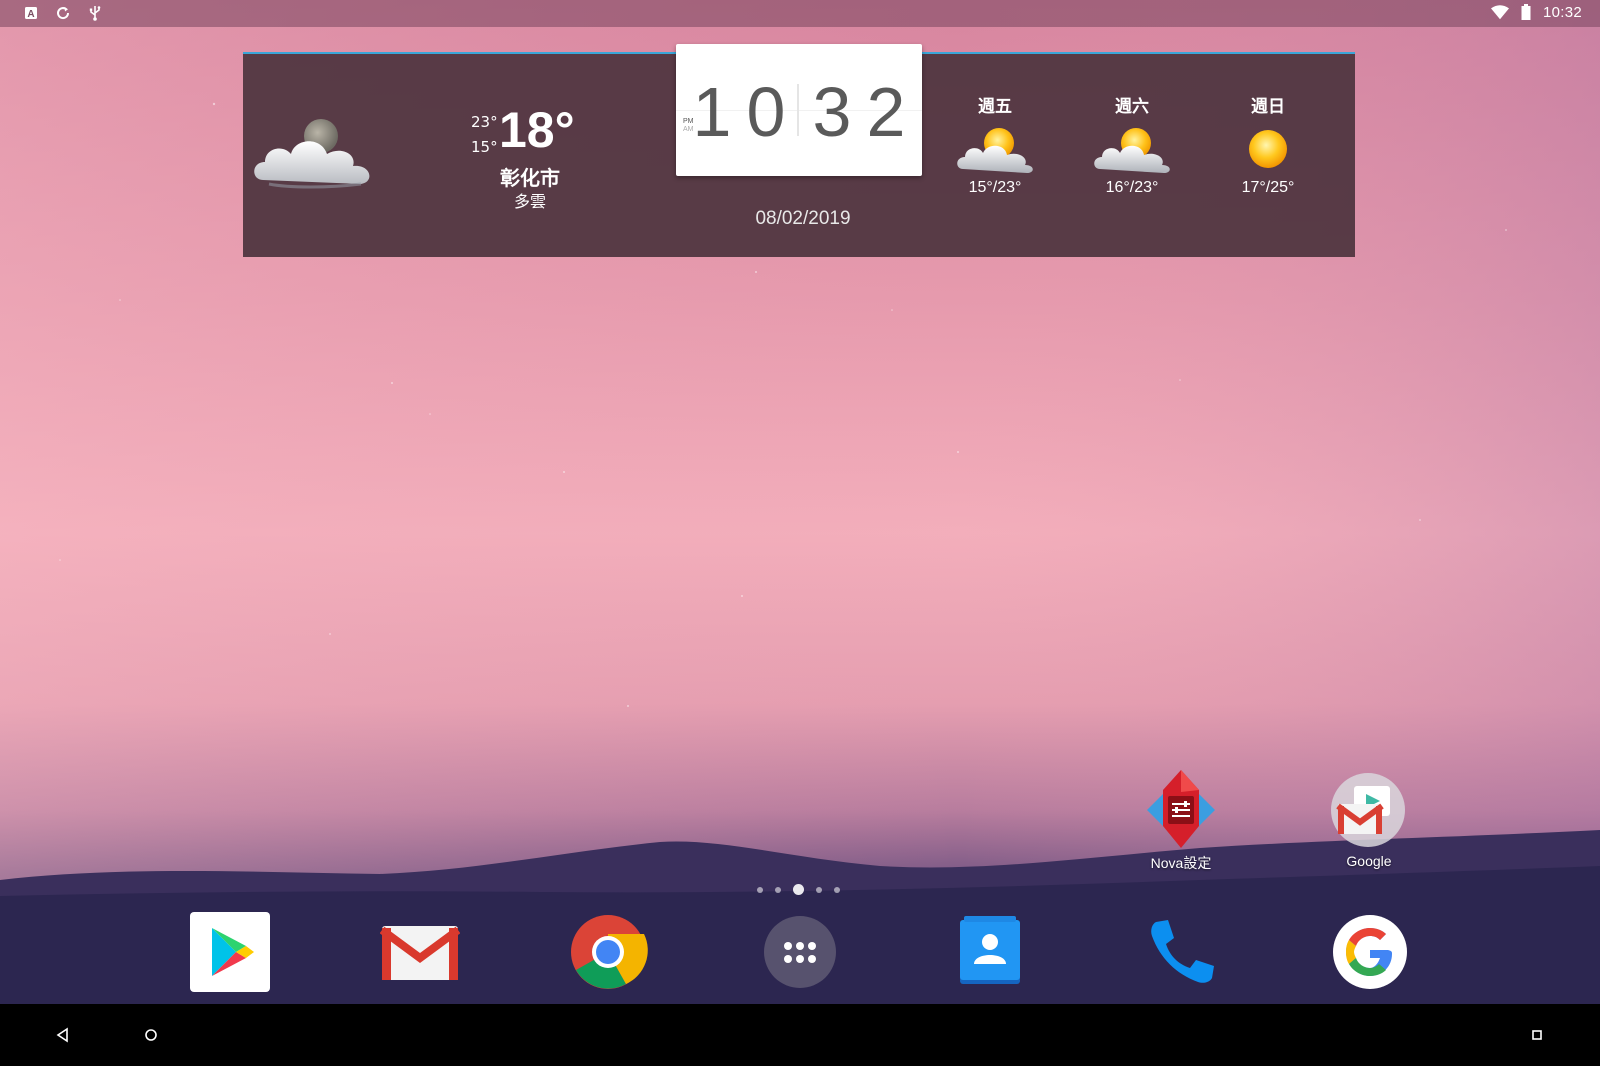  What do you see at coordinates (800, 13) in the screenshot?
I see `status-bar: A 10:32` at bounding box center [800, 13].